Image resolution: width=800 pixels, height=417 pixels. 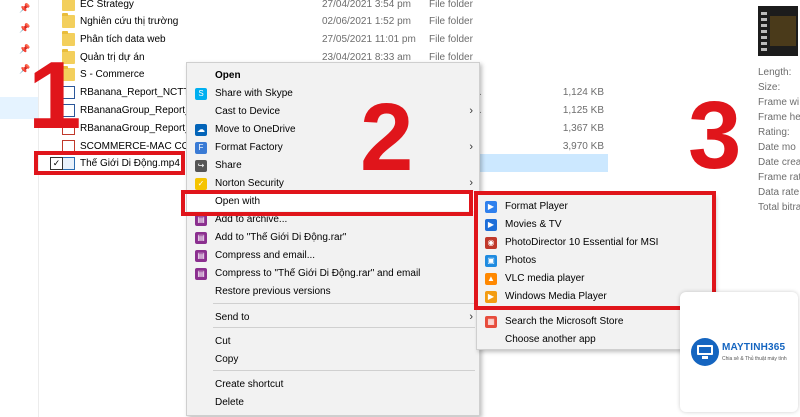 I want to click on menu-item-share-with-skype: S Share with Skype, so click(x=333, y=94).